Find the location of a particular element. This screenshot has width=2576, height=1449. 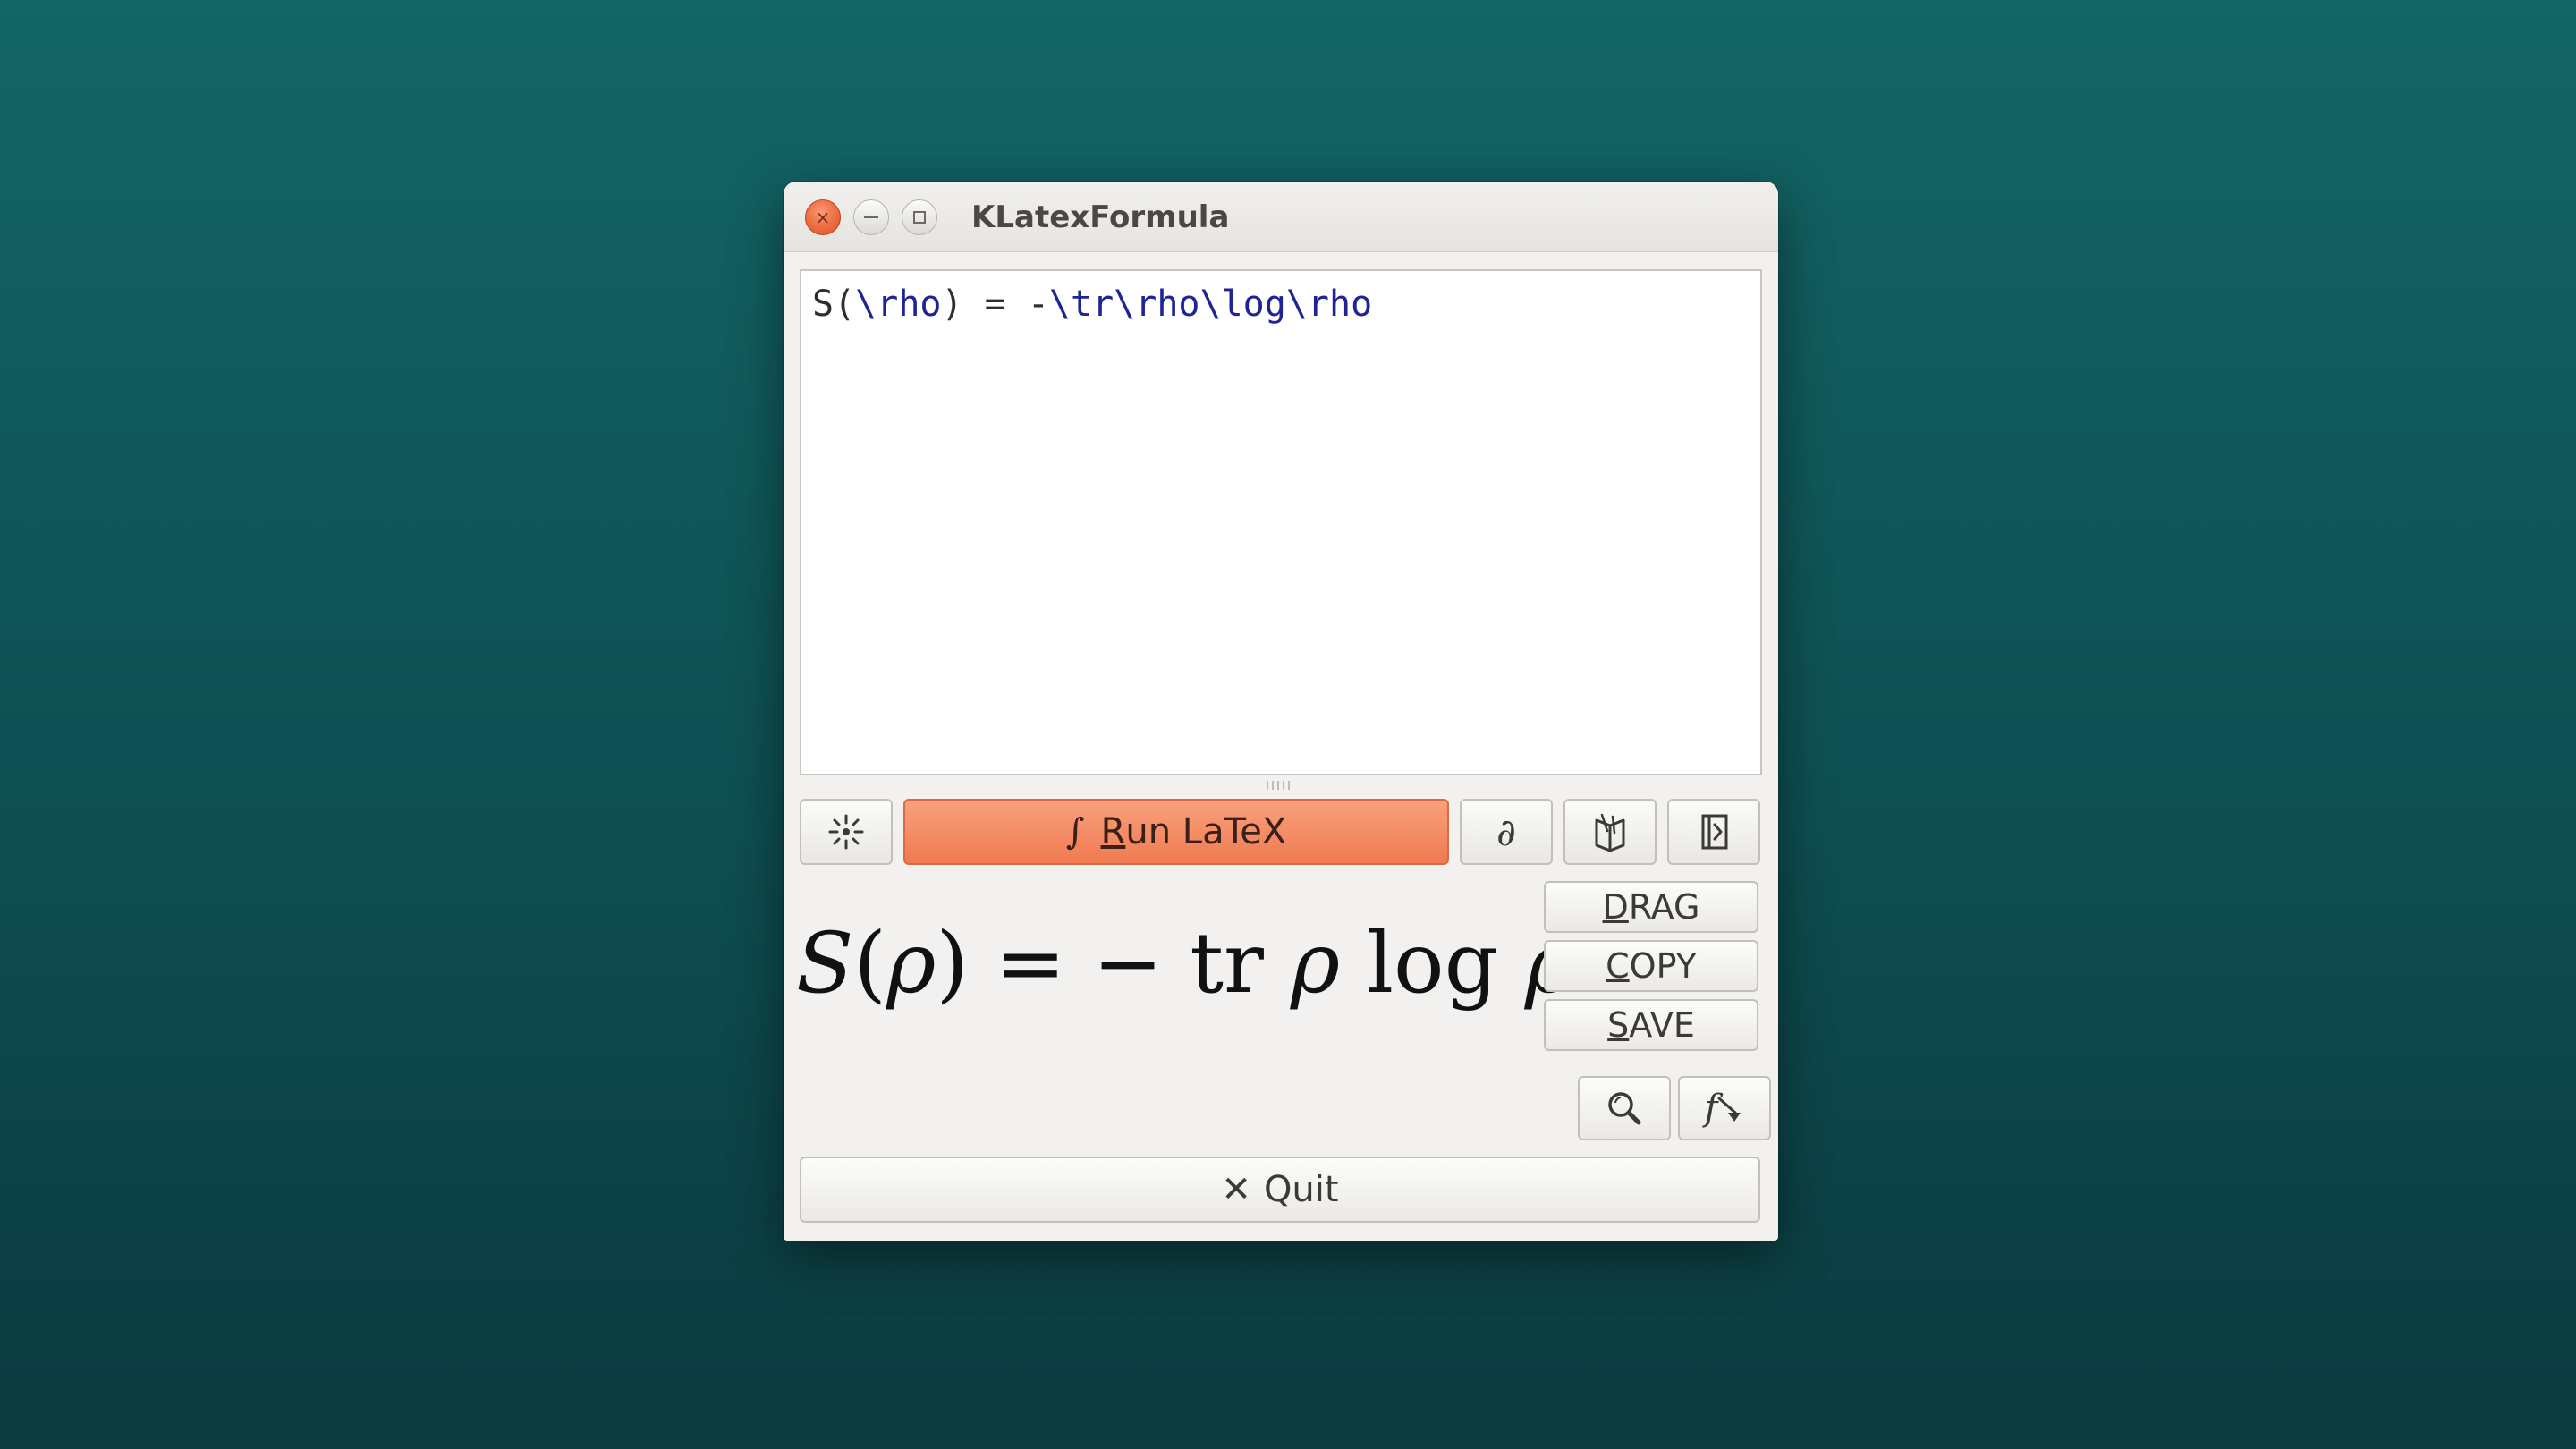

save-button: S AVE is located at coordinates (1651, 1025).